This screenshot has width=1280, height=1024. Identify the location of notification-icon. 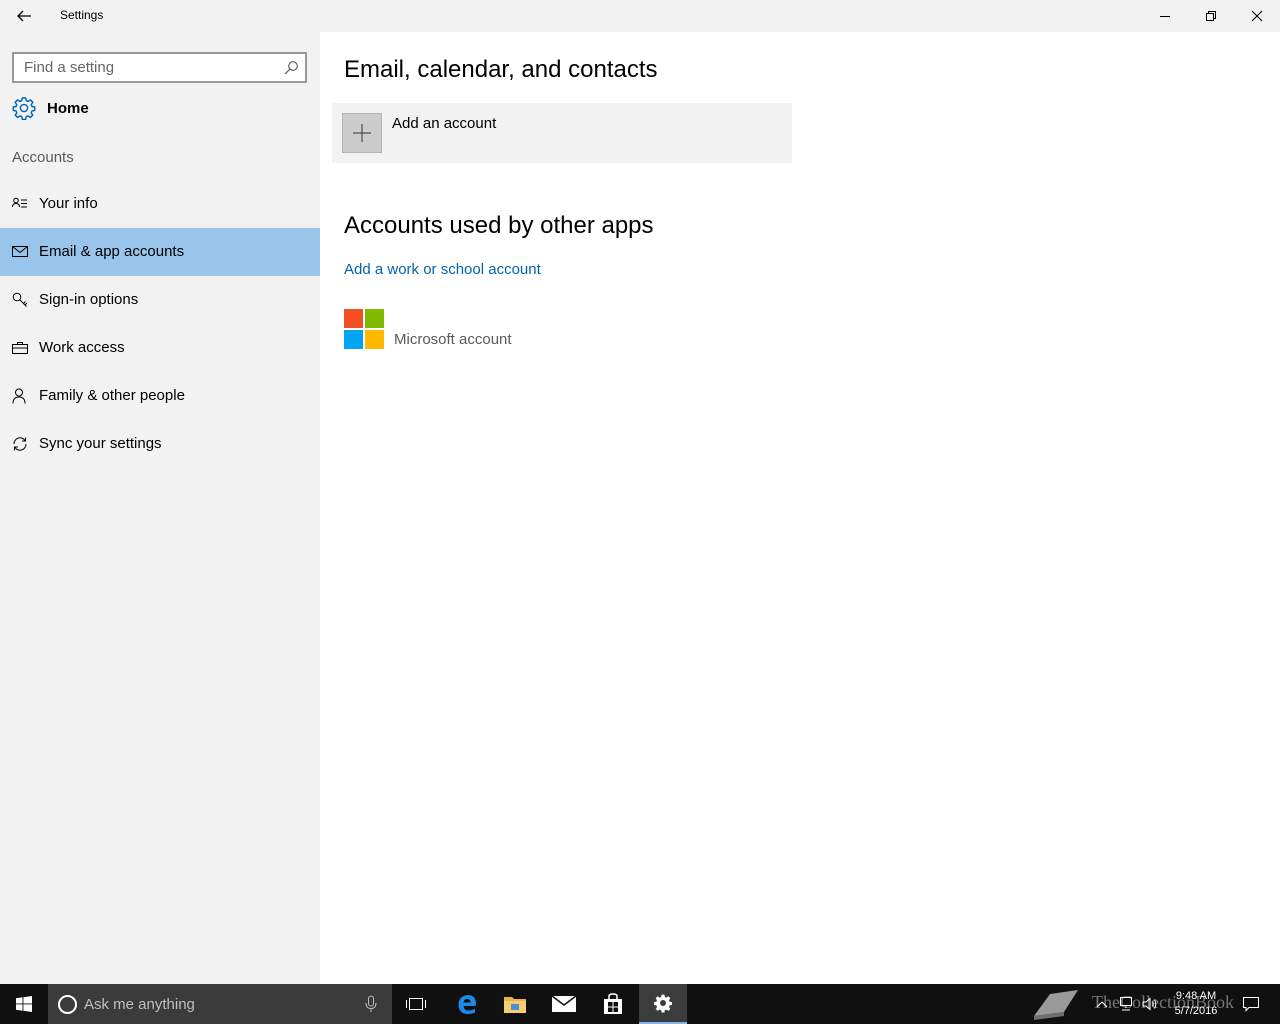
(1251, 1004).